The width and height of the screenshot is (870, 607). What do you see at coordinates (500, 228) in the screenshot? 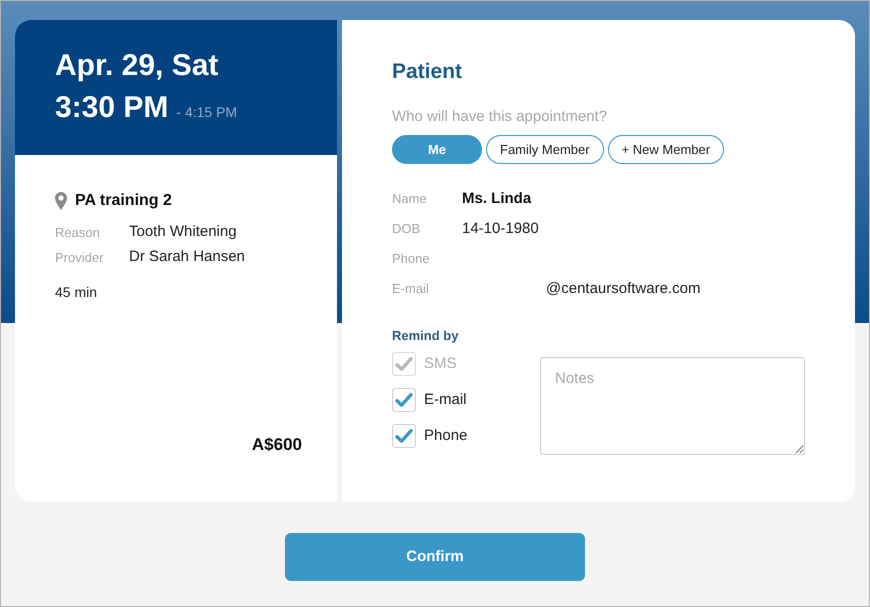
I see `field-value: 14-10-1980` at bounding box center [500, 228].